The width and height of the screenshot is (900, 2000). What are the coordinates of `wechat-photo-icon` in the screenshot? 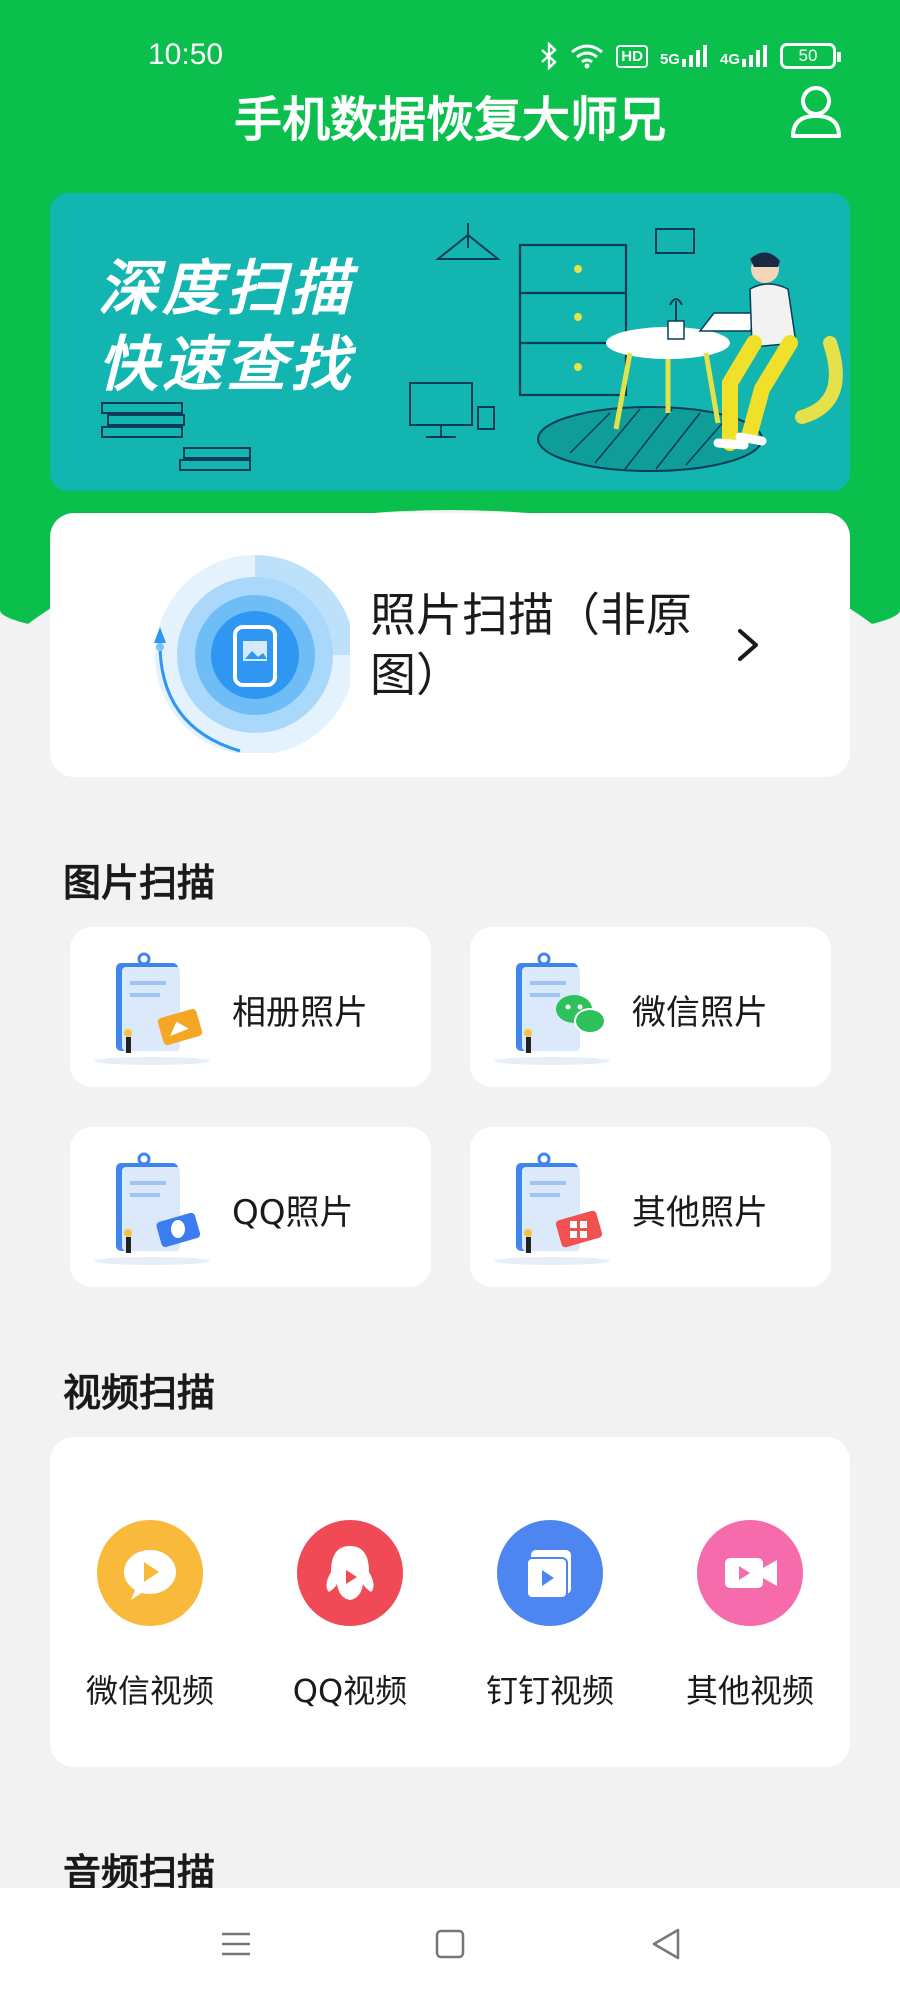 It's located at (552, 1008).